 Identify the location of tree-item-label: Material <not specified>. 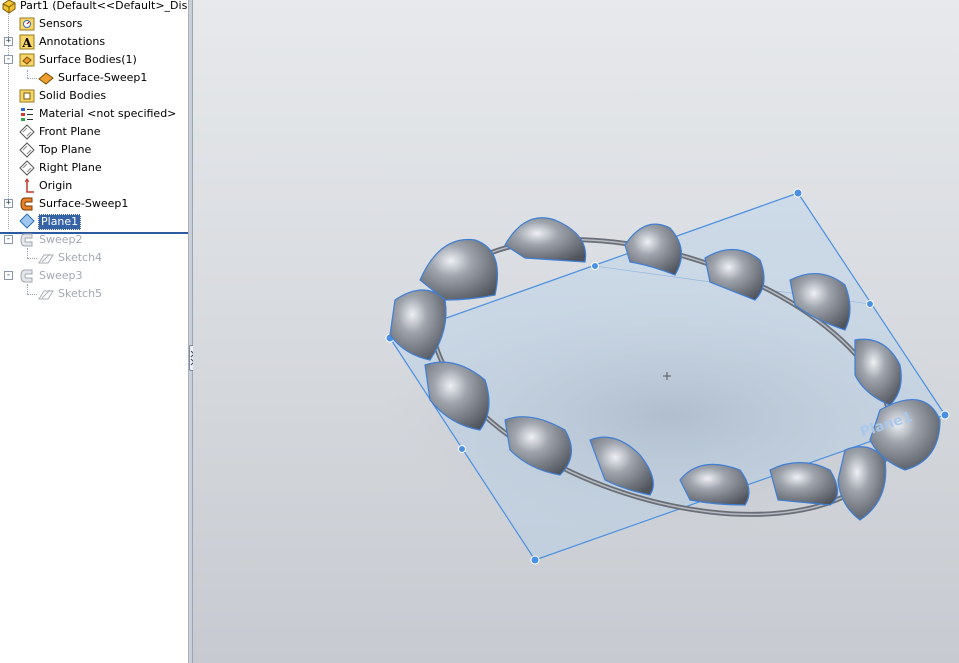
(108, 113).